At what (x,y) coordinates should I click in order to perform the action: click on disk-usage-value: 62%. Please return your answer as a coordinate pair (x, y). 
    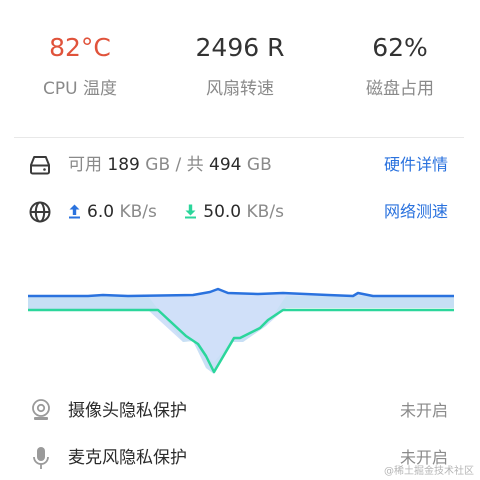
    Looking at the image, I should click on (400, 47).